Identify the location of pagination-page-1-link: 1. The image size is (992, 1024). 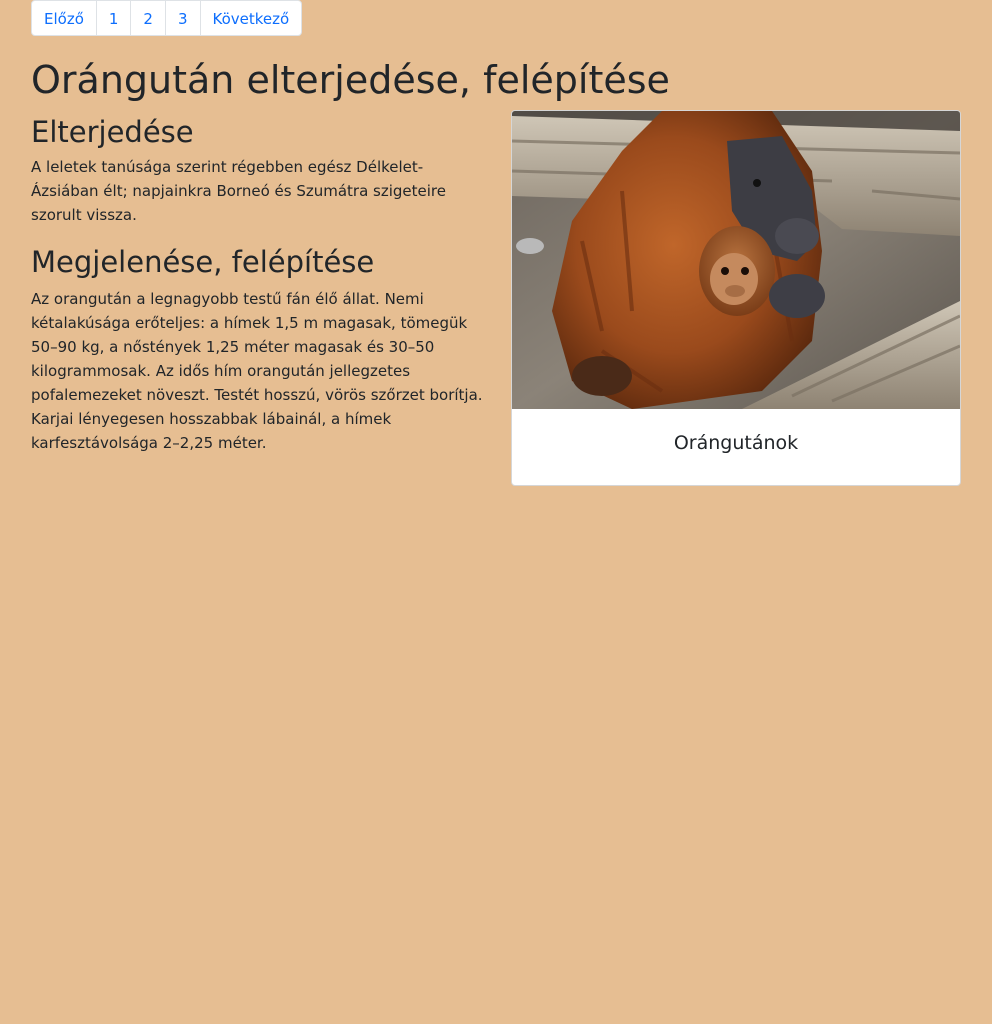
(113, 18).